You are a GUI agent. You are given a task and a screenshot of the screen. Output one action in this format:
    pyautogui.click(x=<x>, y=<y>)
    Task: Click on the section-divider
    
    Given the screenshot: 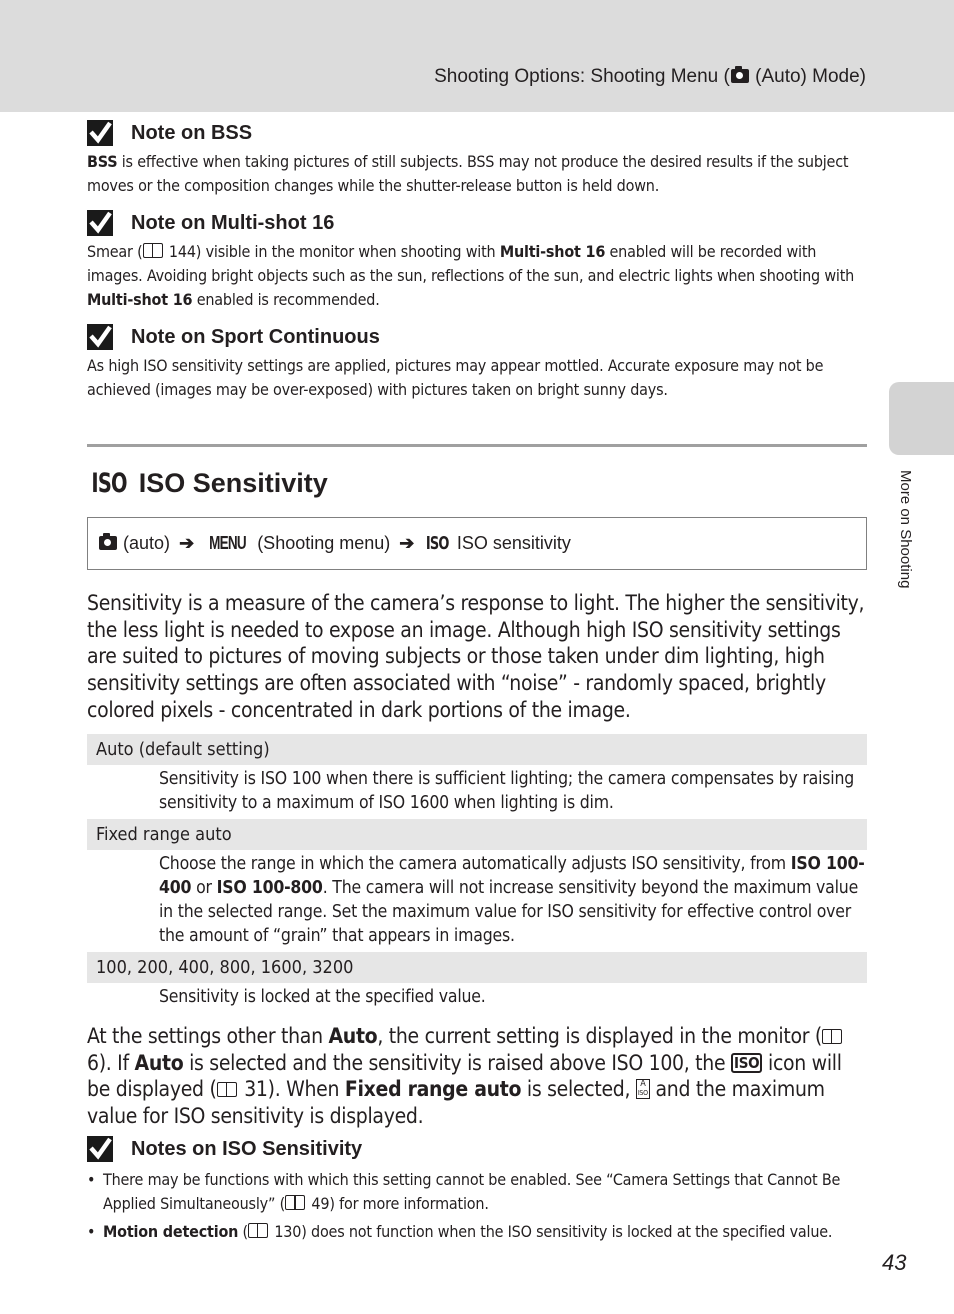 What is the action you would take?
    pyautogui.click(x=477, y=445)
    